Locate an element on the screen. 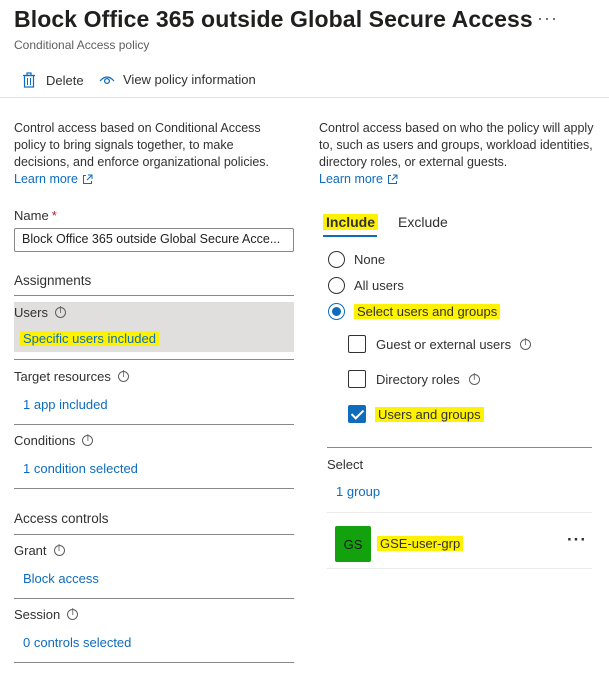  radio-none: None is located at coordinates (356, 259).